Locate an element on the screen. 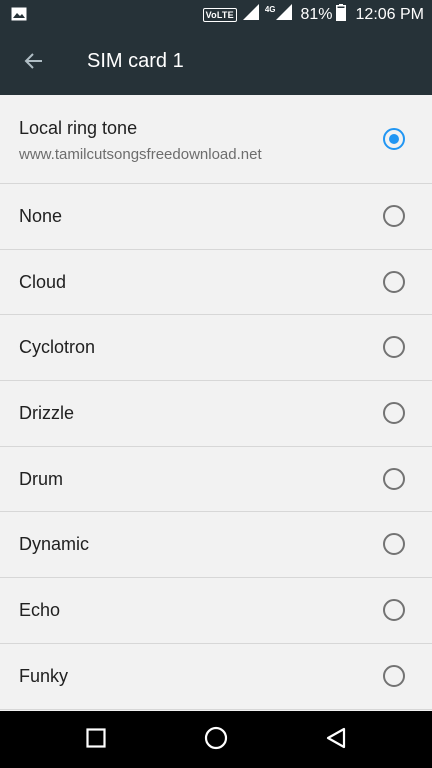 The height and width of the screenshot is (768, 432). signal-4g-icon is located at coordinates (284, 14).